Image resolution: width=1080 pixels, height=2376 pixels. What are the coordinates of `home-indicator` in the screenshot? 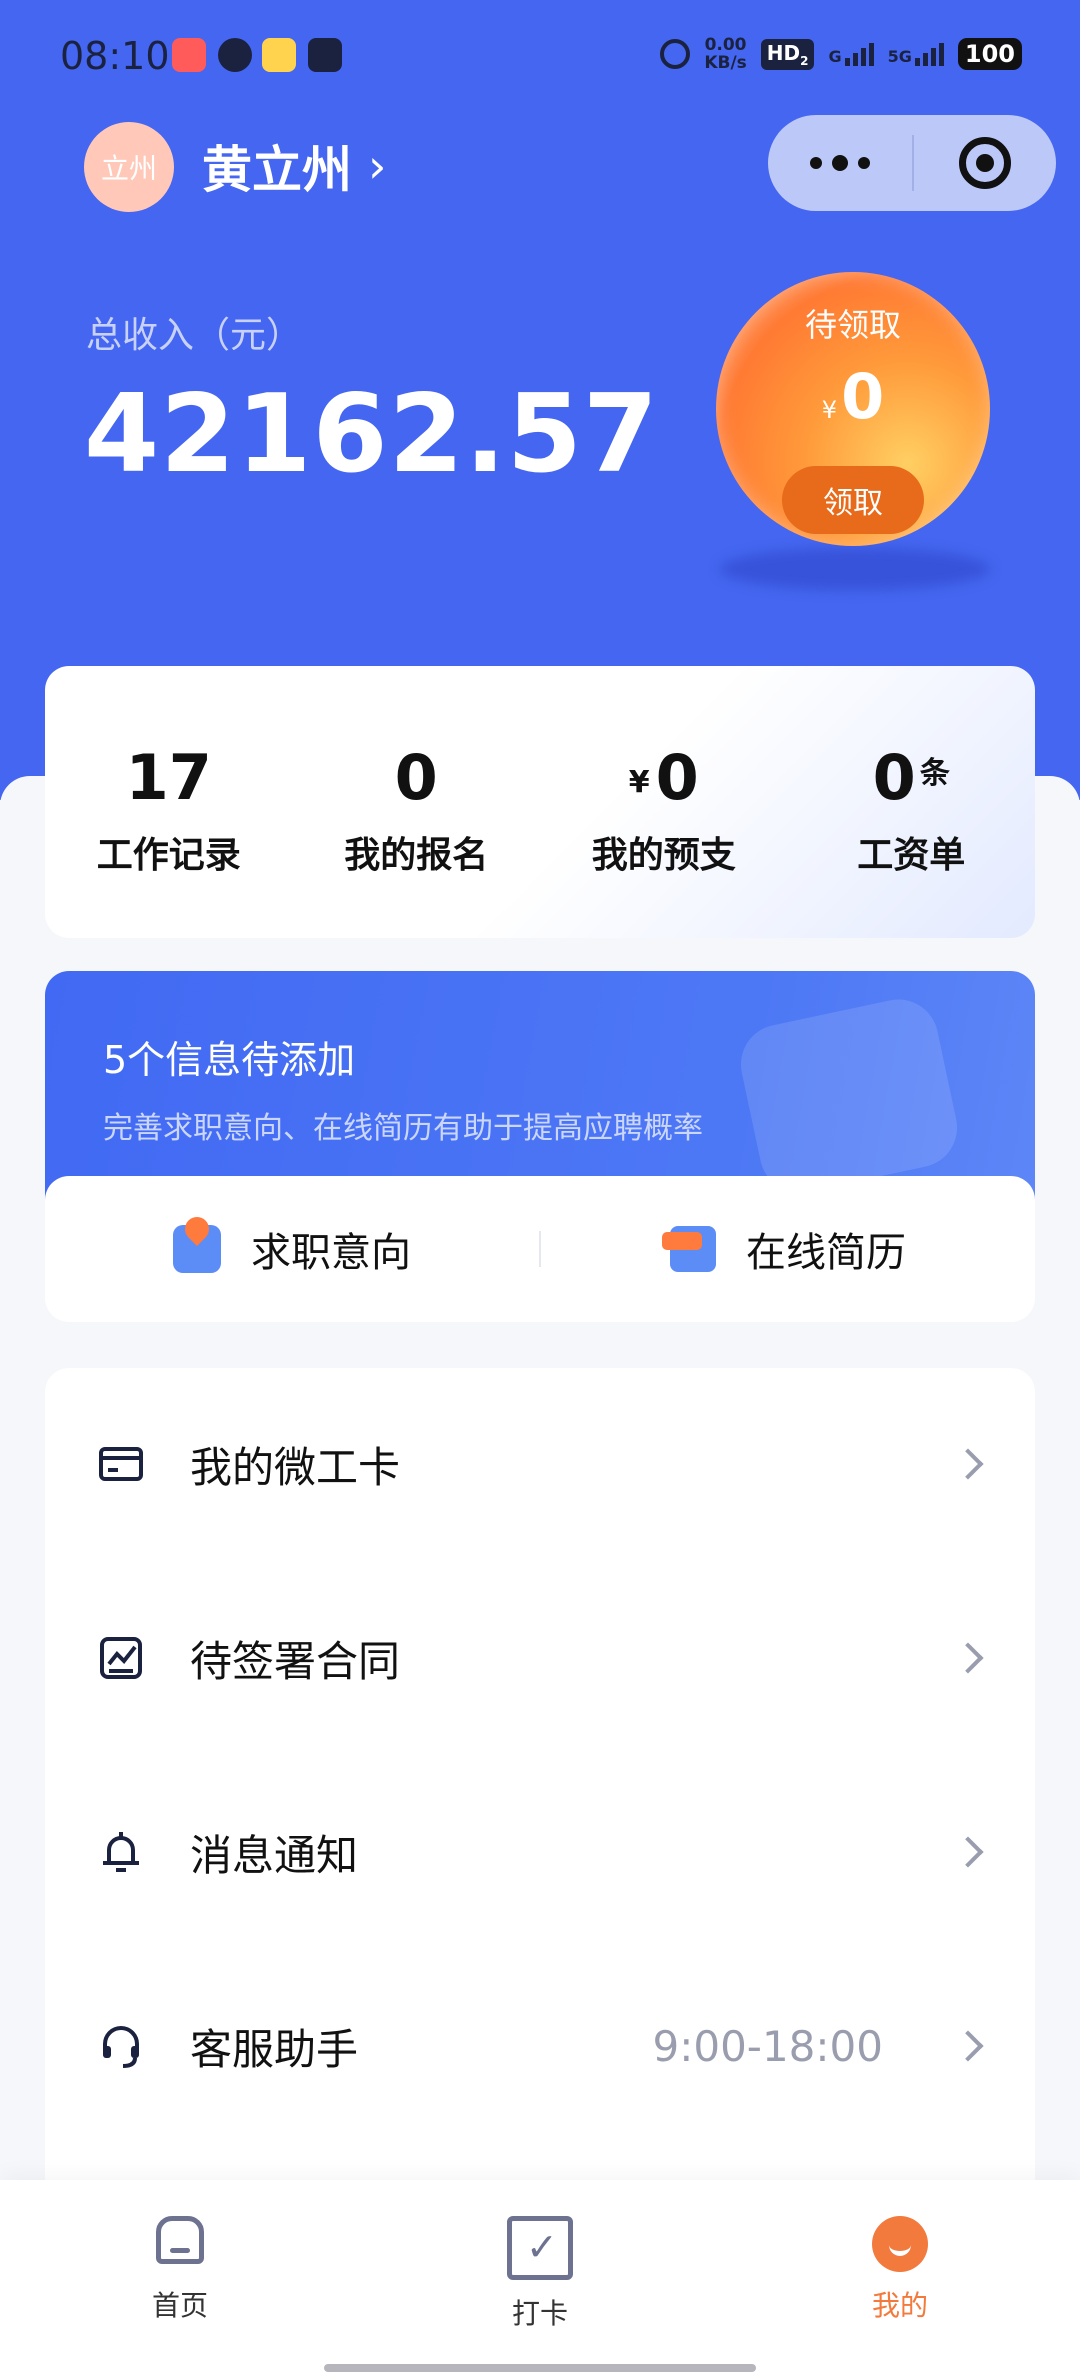 It's located at (540, 2368).